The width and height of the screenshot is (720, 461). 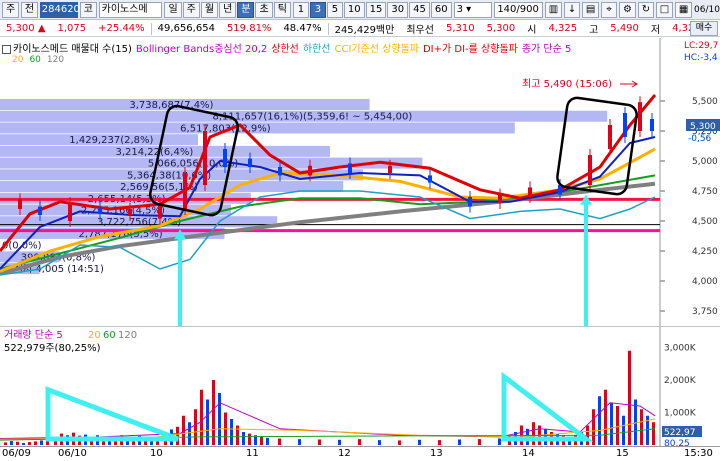 What do you see at coordinates (594, 30) in the screenshot?
I see `high-label: 고` at bounding box center [594, 30].